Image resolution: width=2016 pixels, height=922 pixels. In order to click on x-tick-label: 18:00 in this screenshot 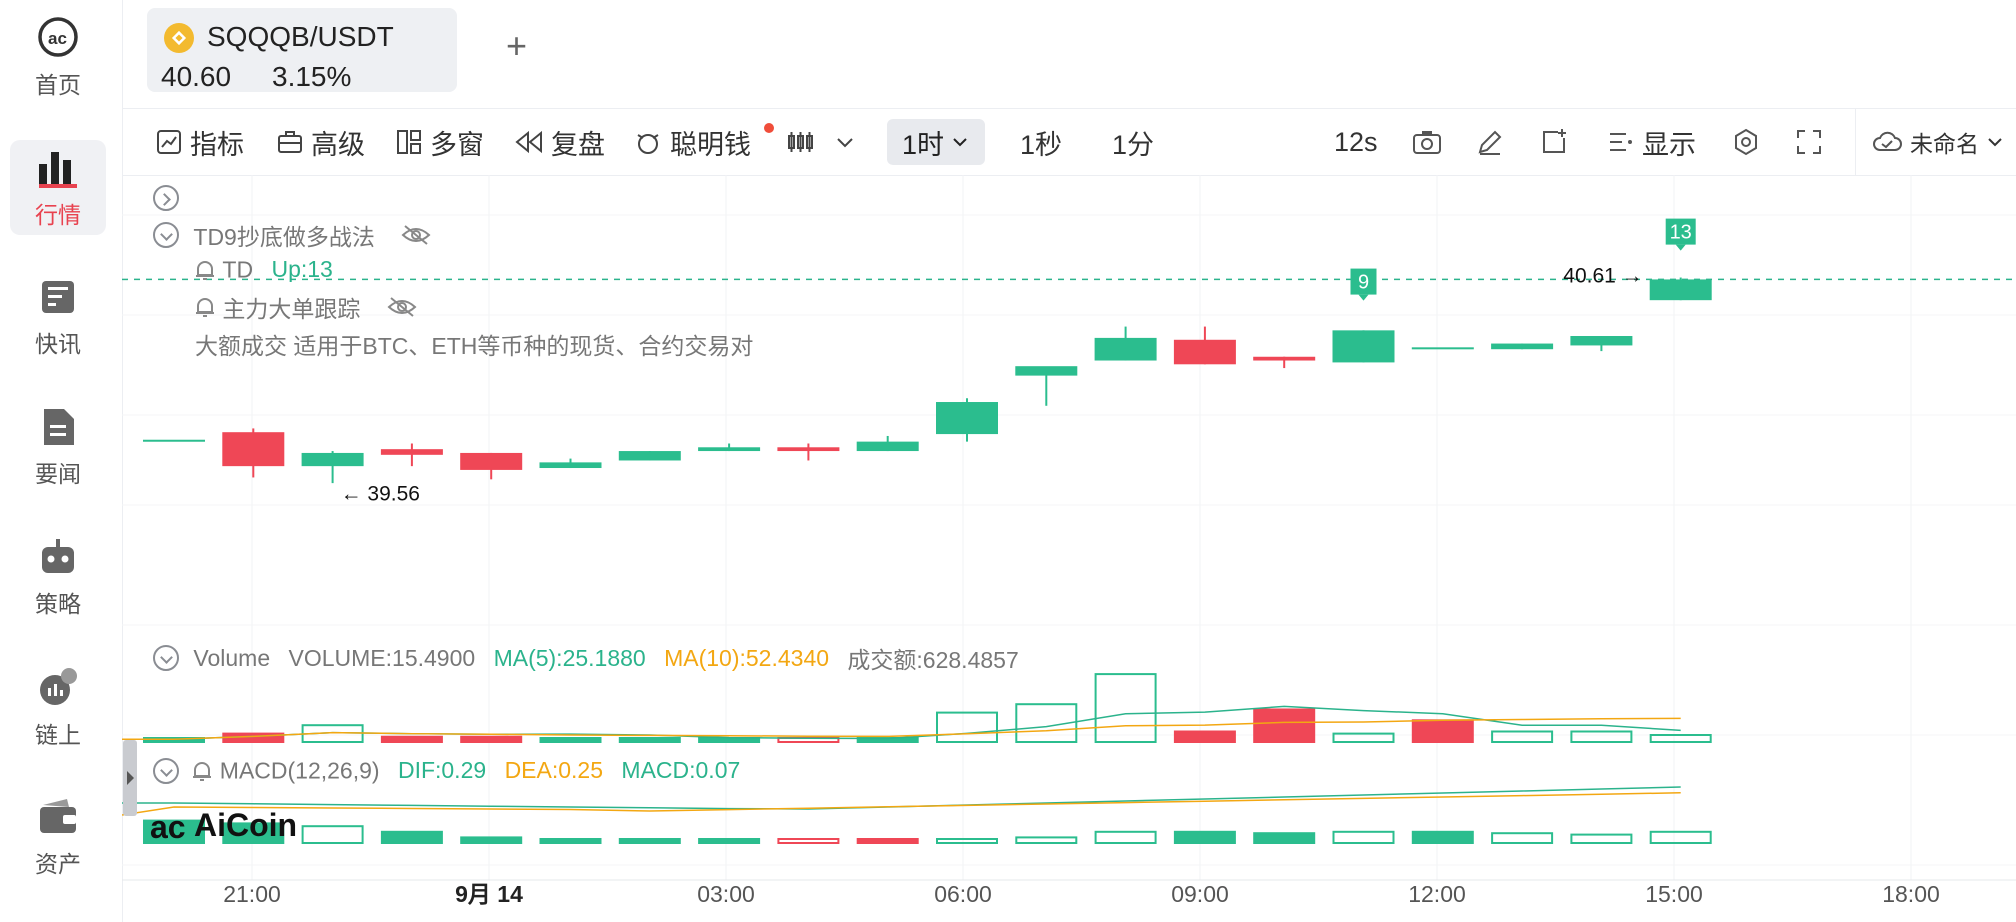, I will do `click(1911, 894)`.